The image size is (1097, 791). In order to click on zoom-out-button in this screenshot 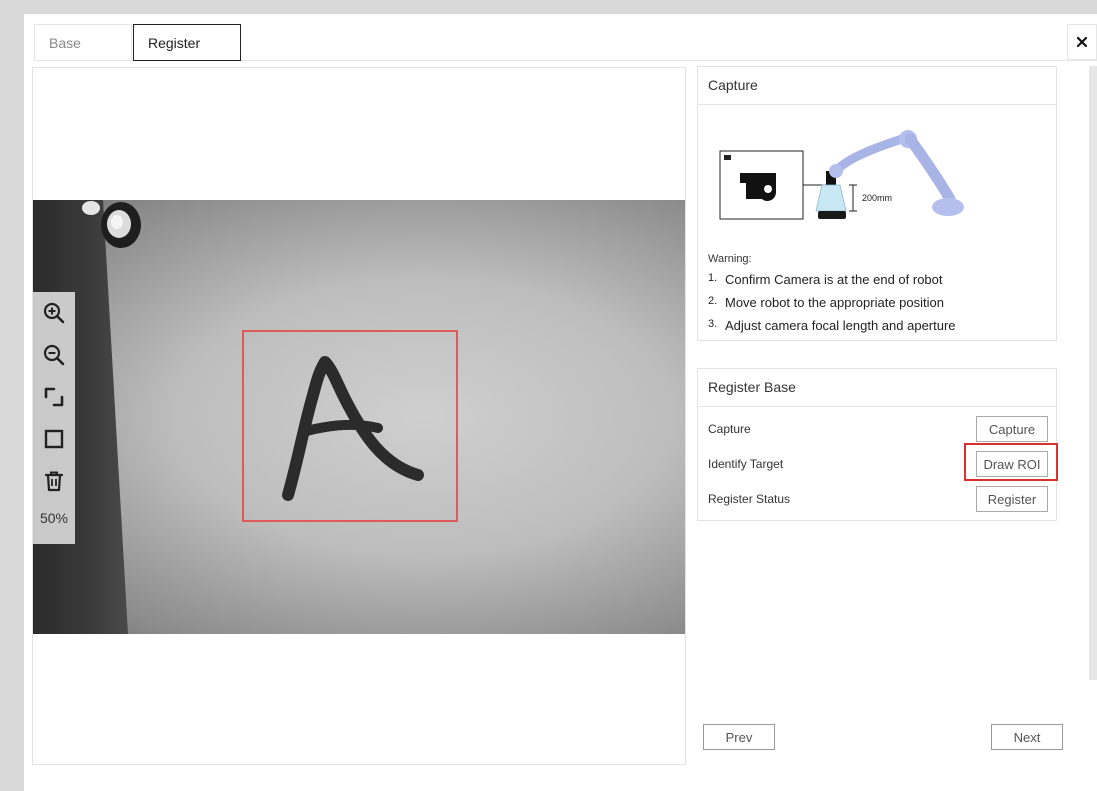, I will do `click(54, 355)`.